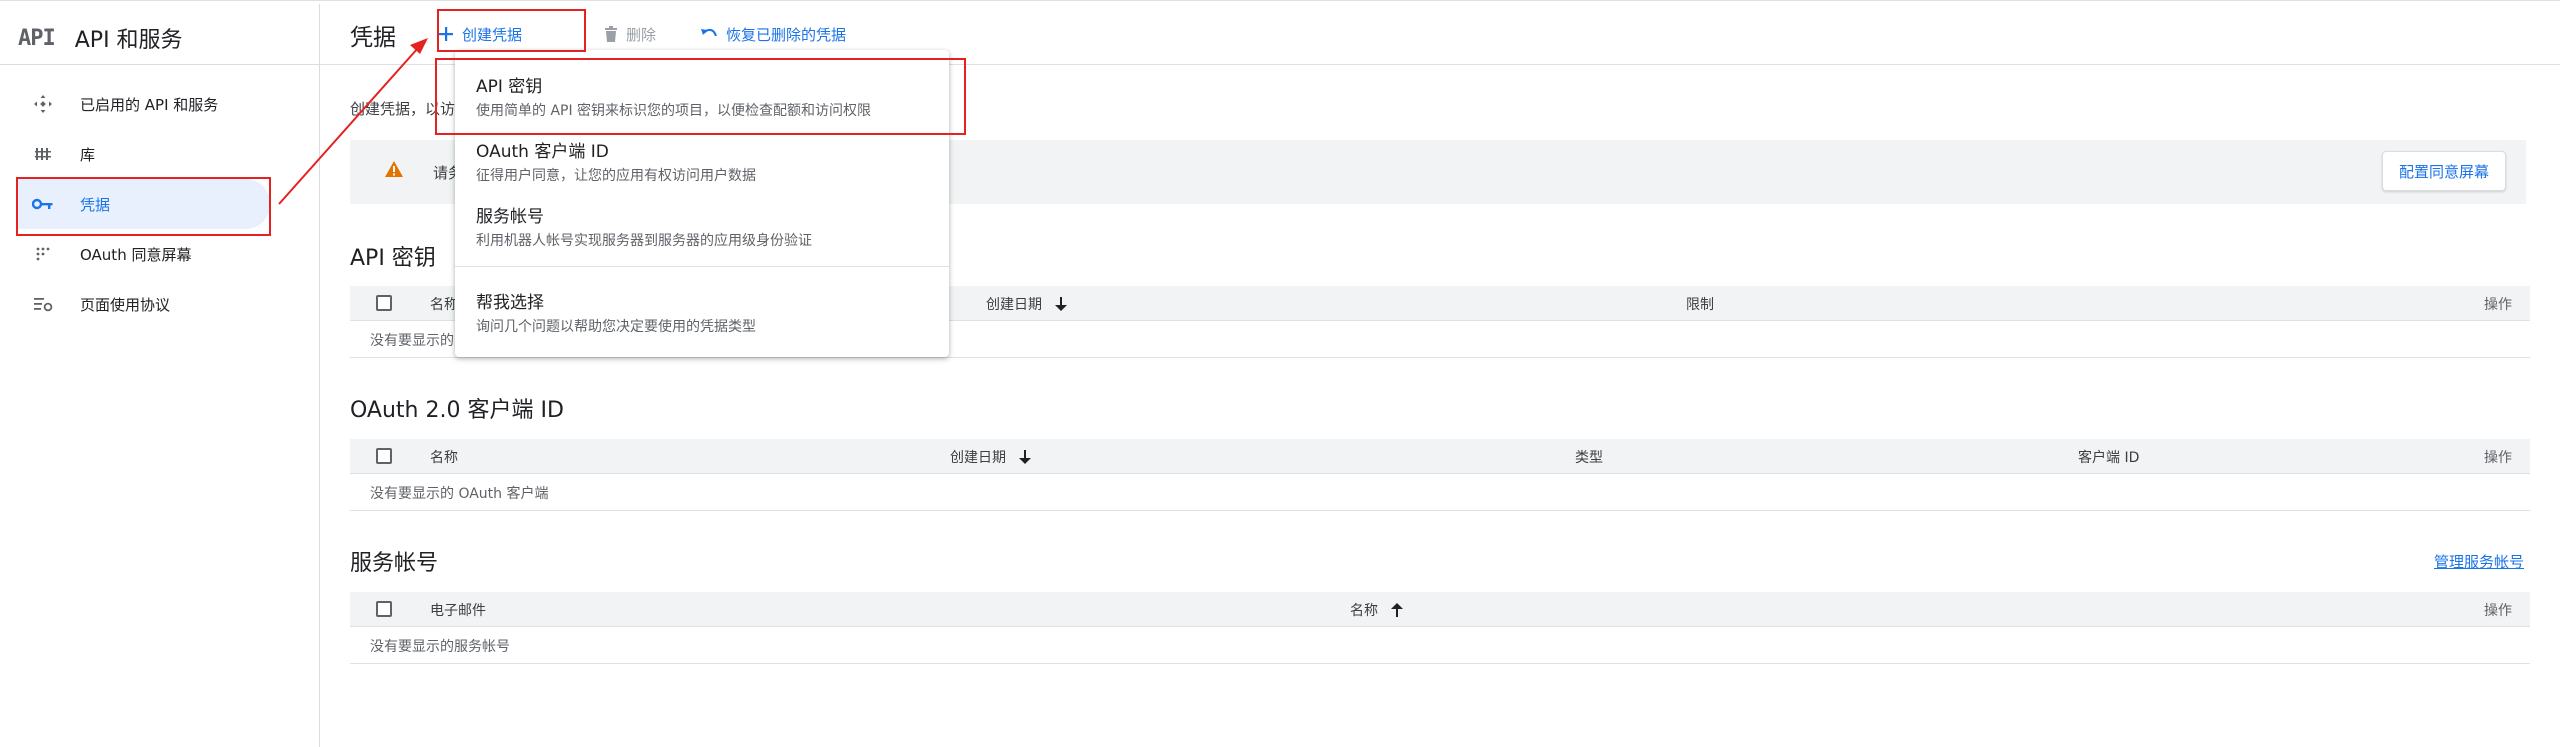 The height and width of the screenshot is (747, 2560). Describe the element at coordinates (43, 104) in the screenshot. I see `api-hub-icon` at that location.